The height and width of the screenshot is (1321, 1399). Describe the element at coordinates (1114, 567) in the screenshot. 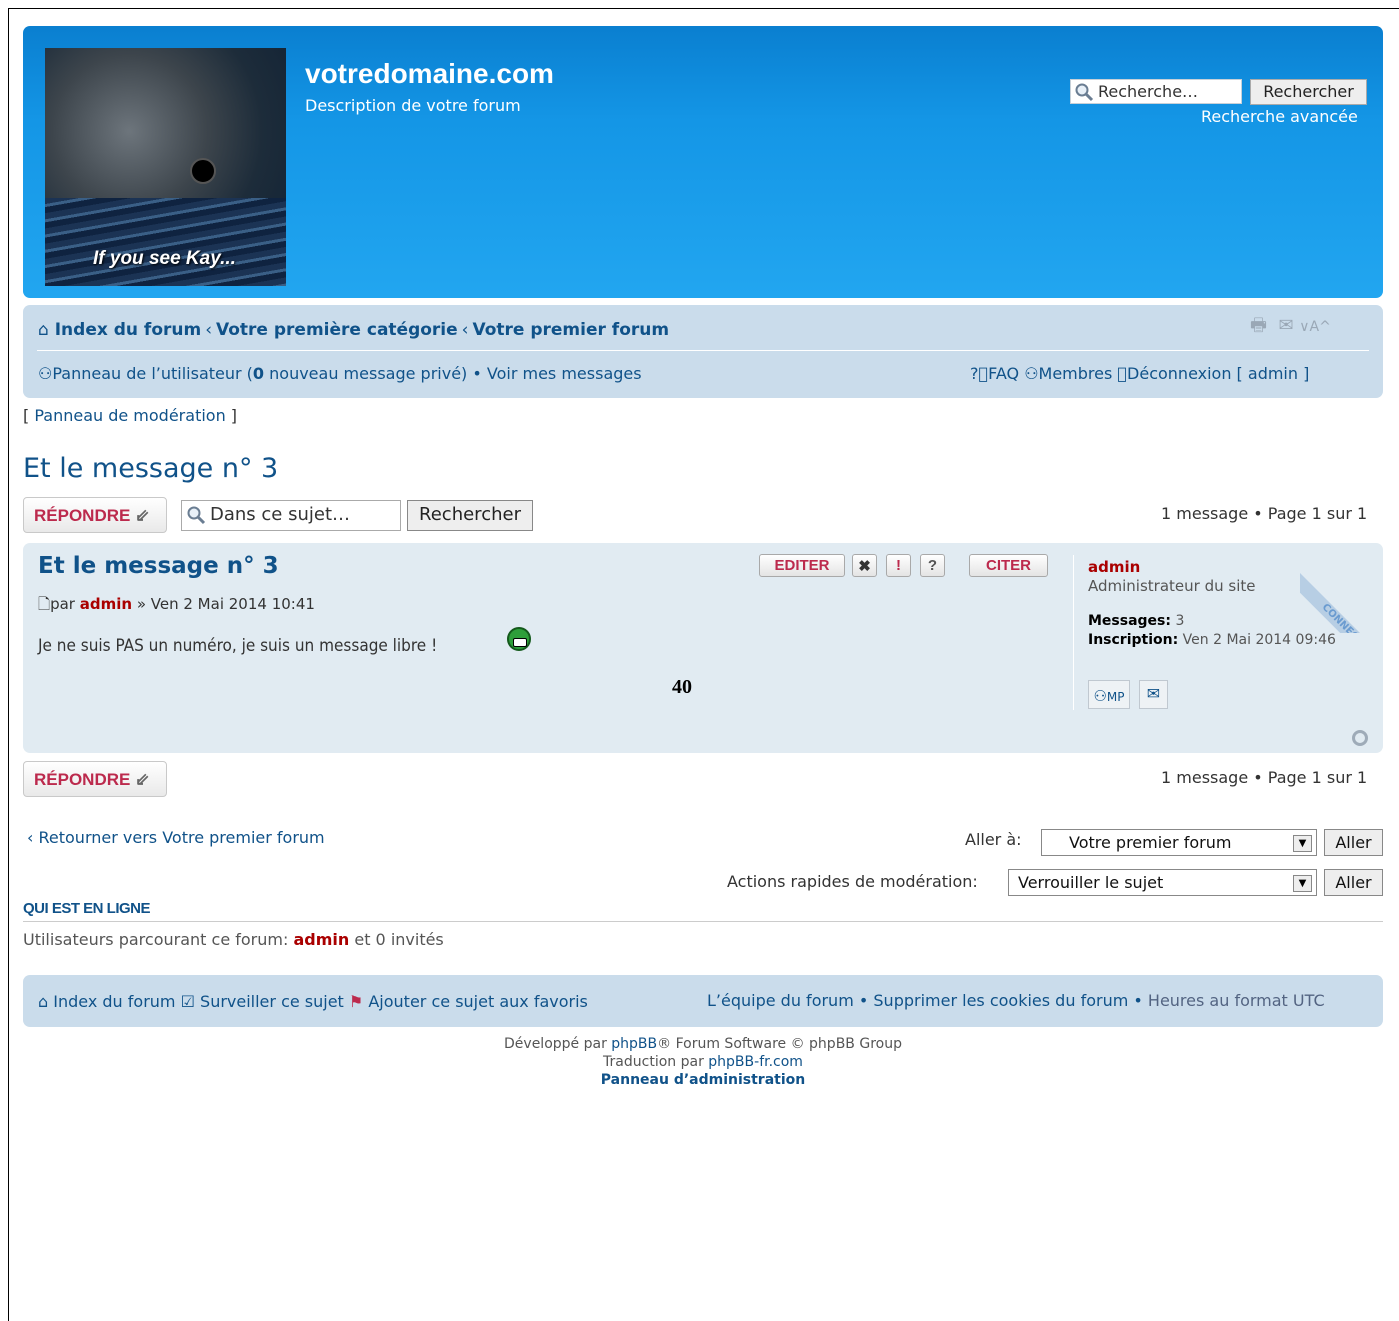

I see `profile-username: admin` at that location.